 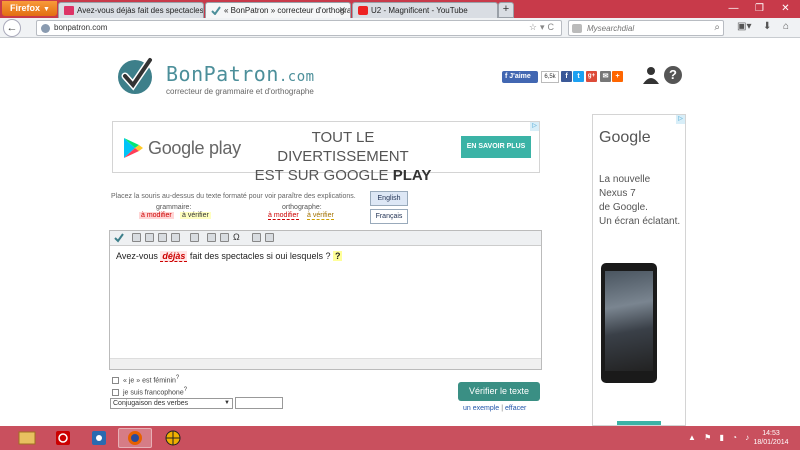 I want to click on conjugation-input, so click(x=259, y=403).